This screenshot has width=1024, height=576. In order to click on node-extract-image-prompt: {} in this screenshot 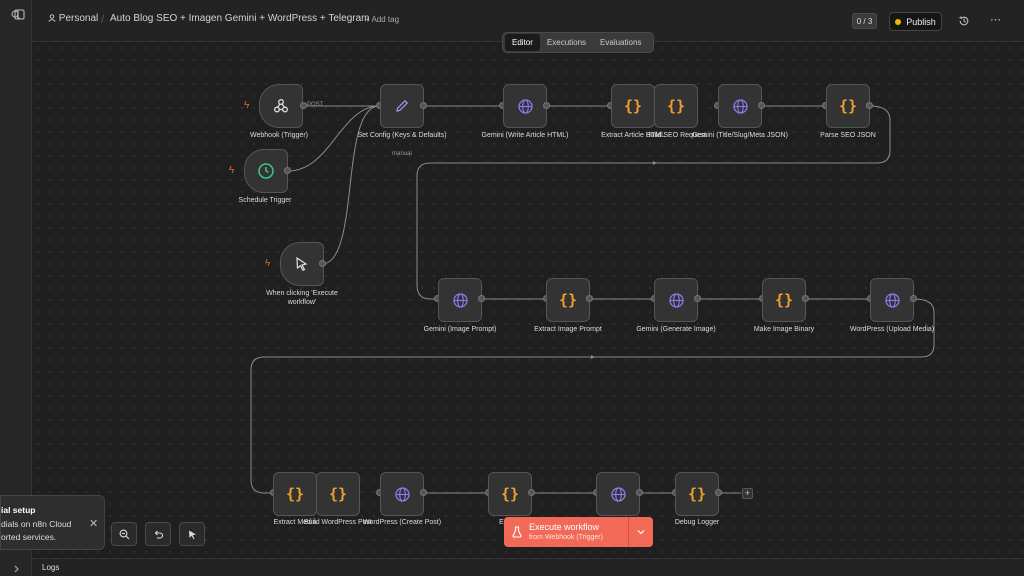, I will do `click(568, 300)`.